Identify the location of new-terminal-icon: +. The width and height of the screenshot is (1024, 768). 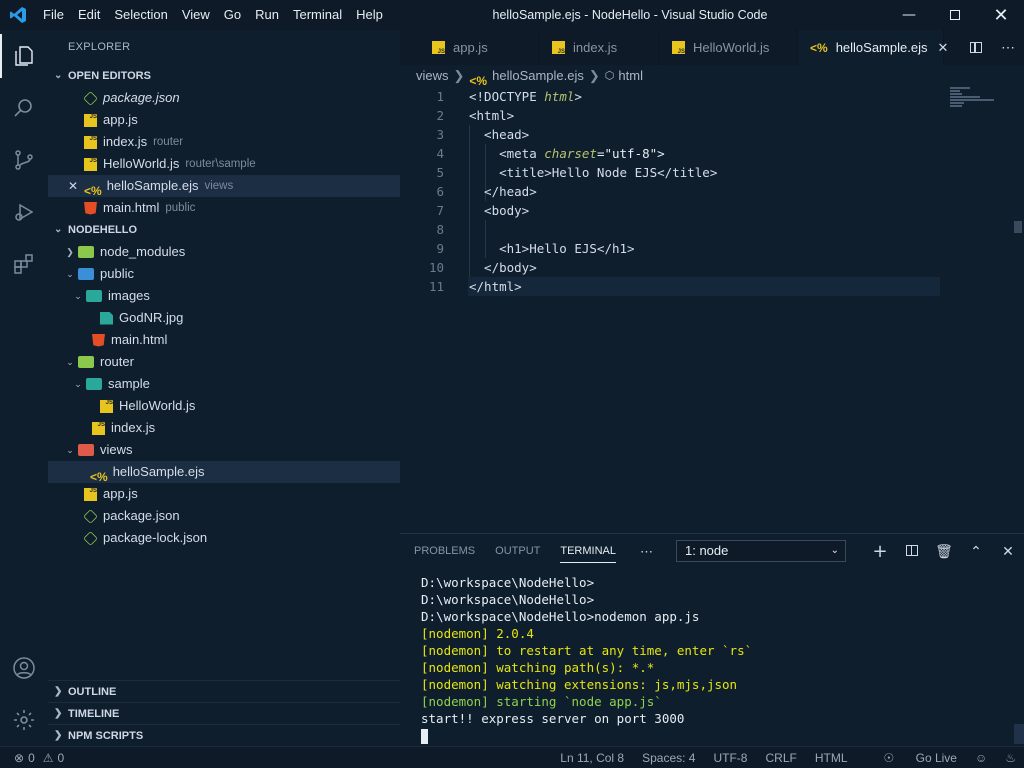
(880, 551).